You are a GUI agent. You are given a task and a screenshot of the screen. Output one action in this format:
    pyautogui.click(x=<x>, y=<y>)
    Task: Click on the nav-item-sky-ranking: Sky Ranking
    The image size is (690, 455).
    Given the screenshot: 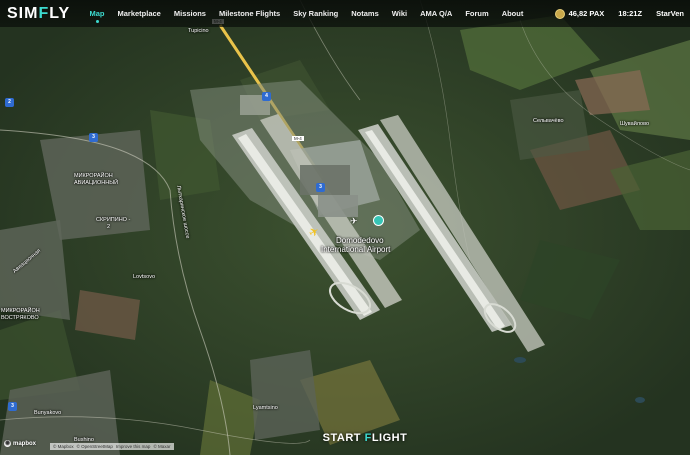 What is the action you would take?
    pyautogui.click(x=316, y=13)
    